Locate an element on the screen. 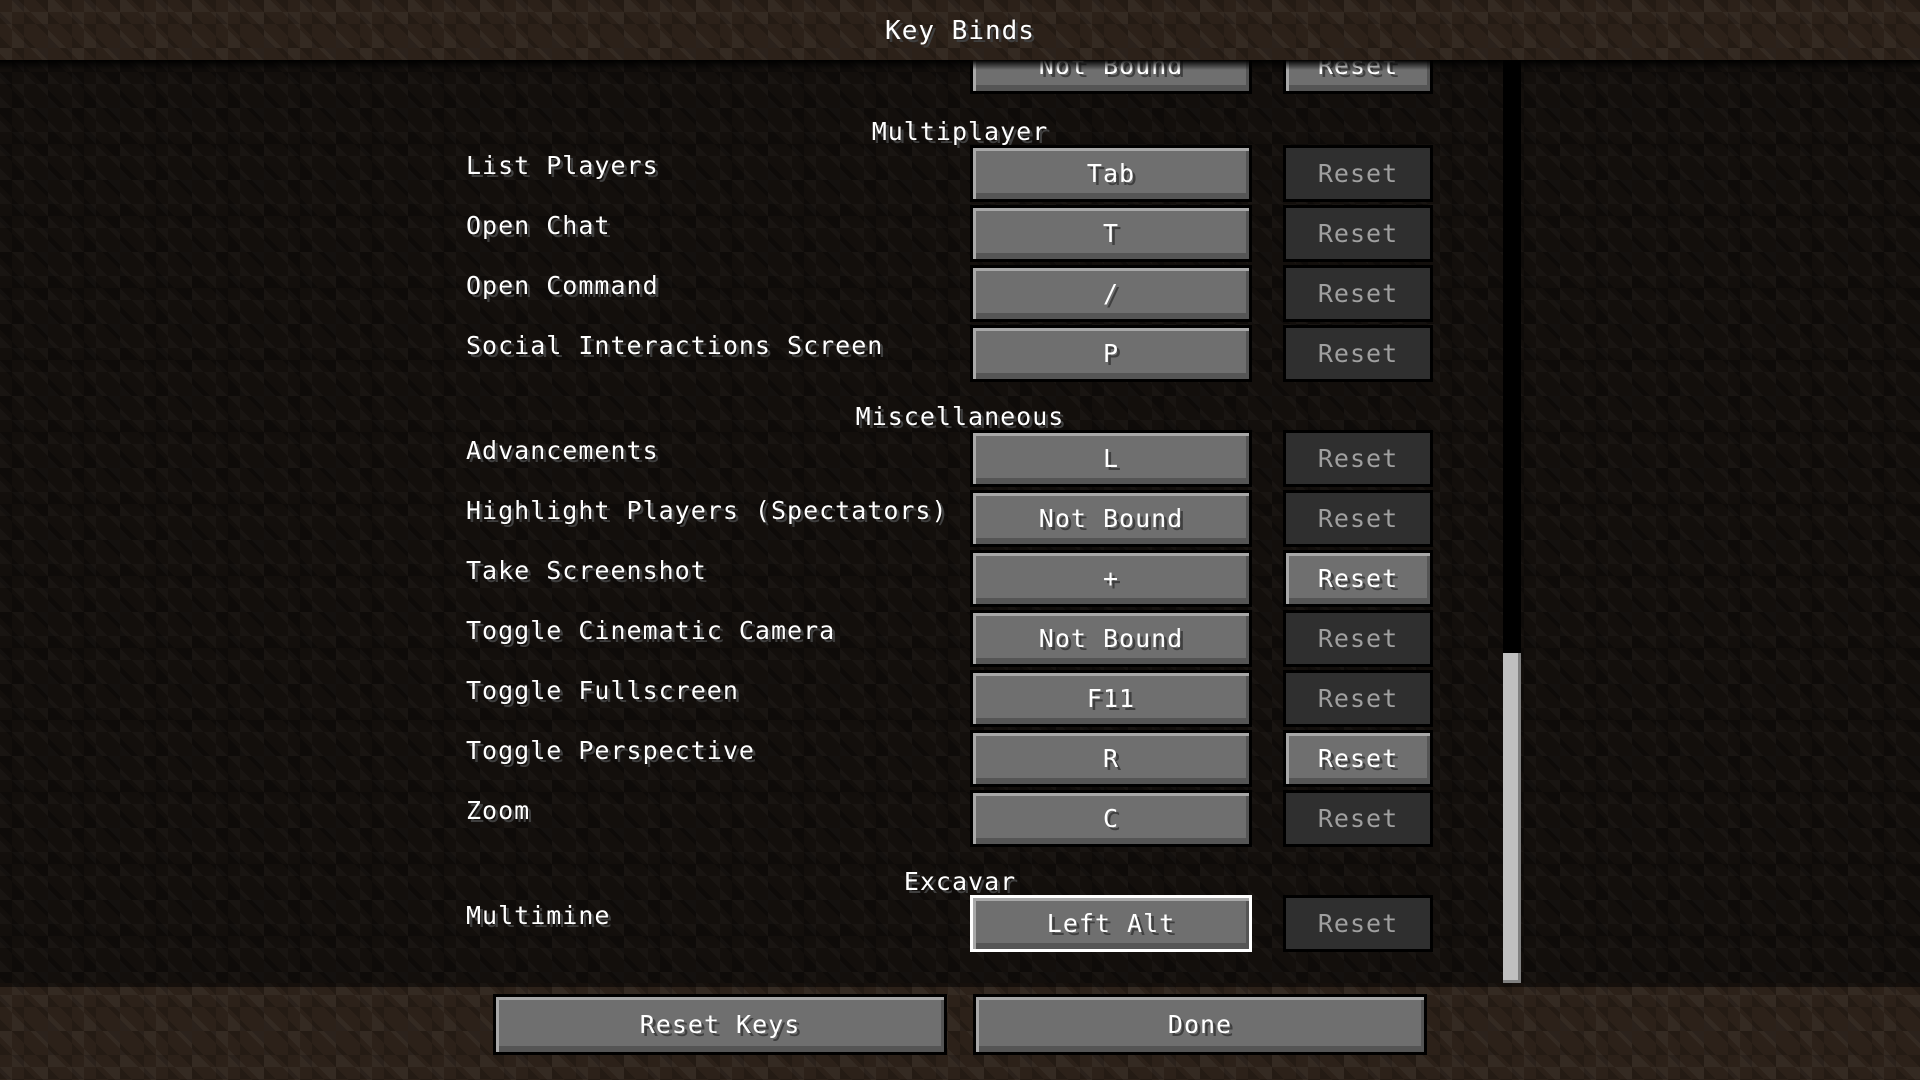  key-button: R is located at coordinates (1111, 758).